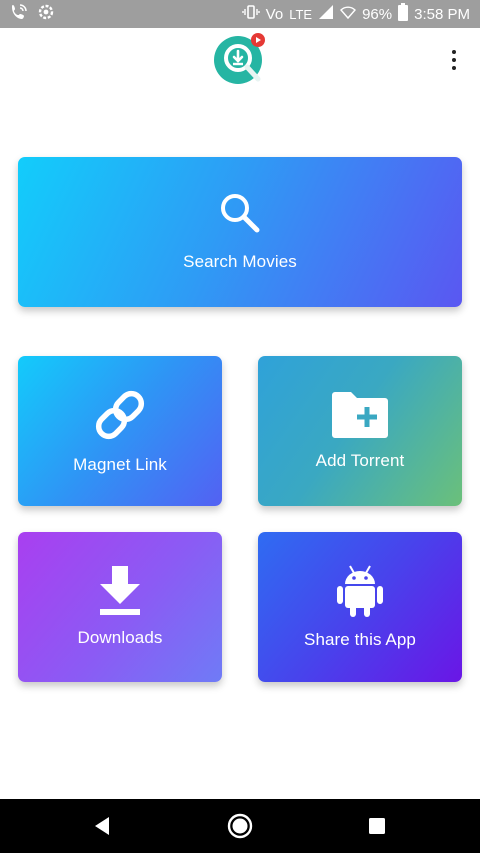  I want to click on download-icon, so click(120, 591).